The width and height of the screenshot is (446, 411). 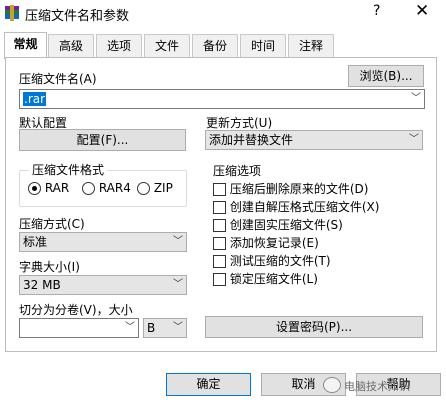 What do you see at coordinates (286, 225) in the screenshot?
I see `option-label: 创建固实压缩文件(S)` at bounding box center [286, 225].